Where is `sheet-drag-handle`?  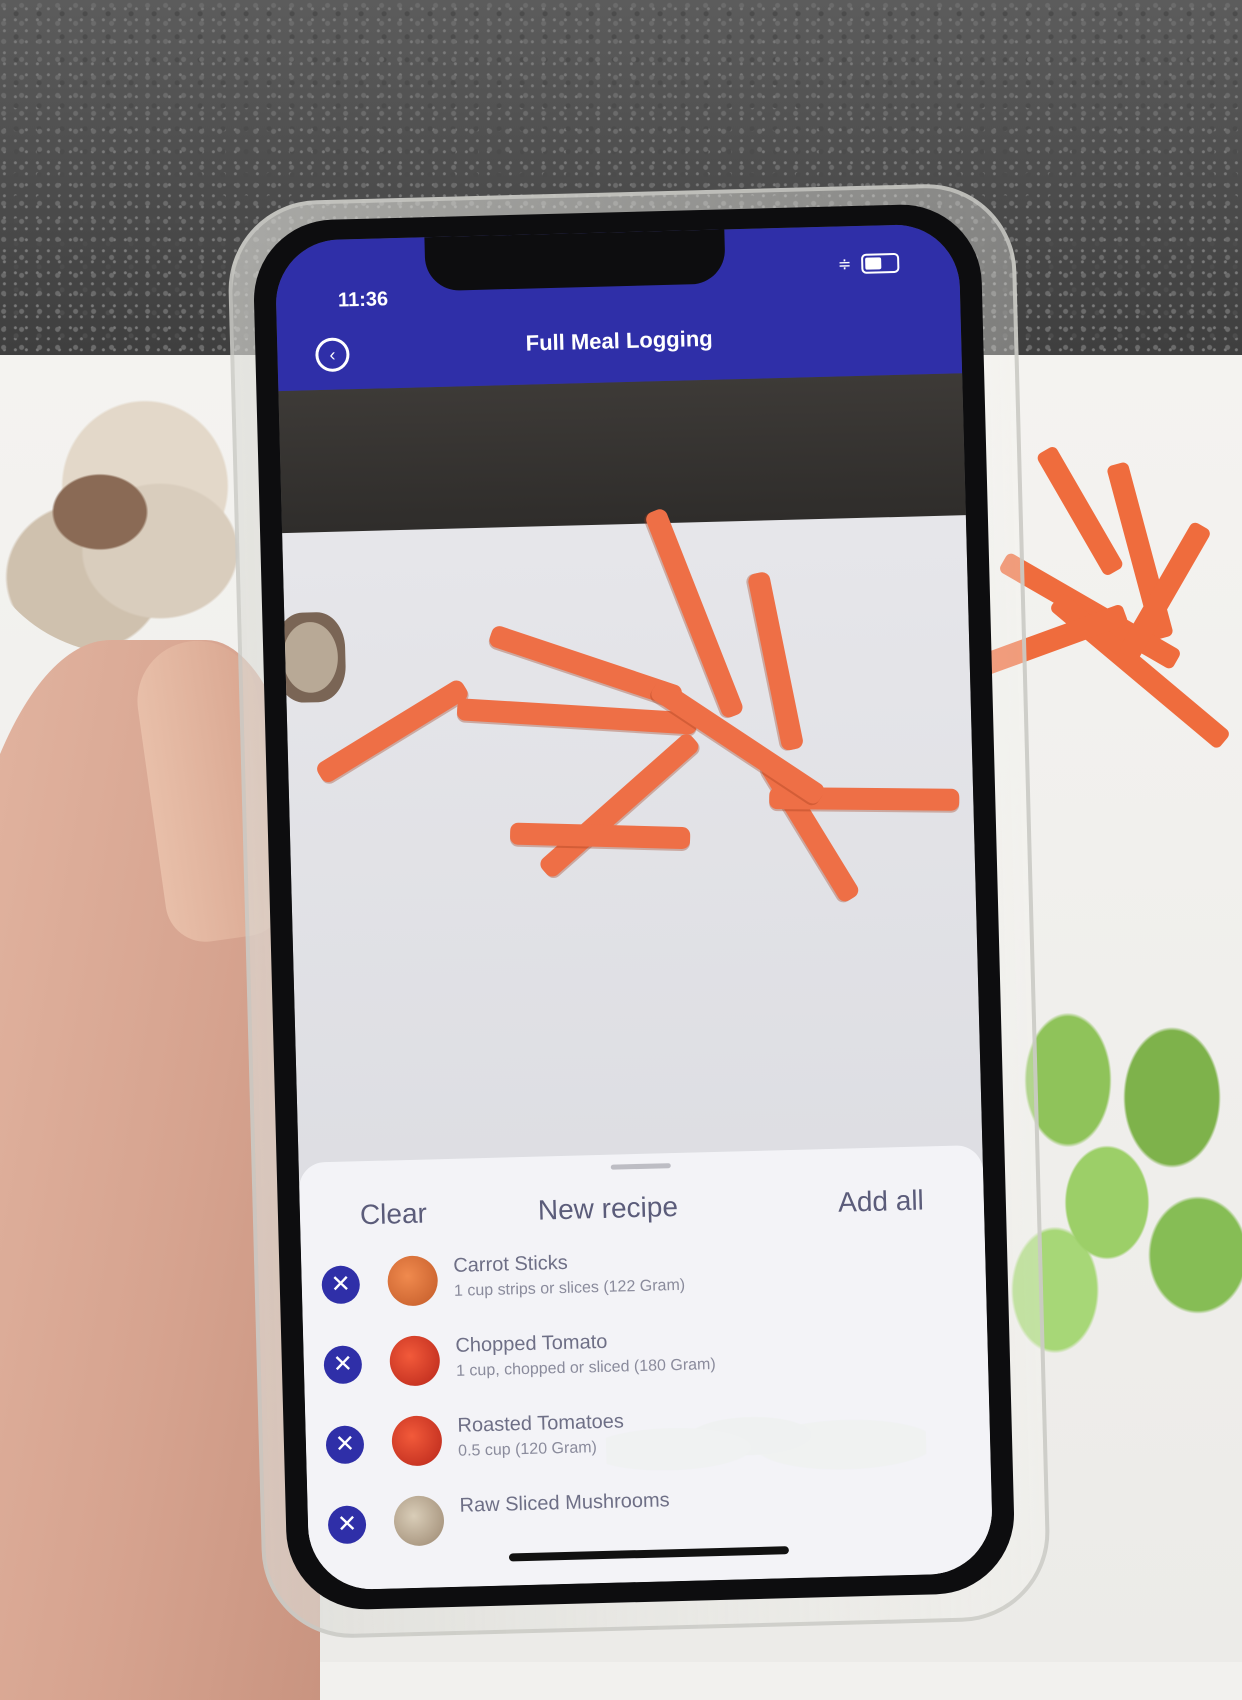 sheet-drag-handle is located at coordinates (640, 1166).